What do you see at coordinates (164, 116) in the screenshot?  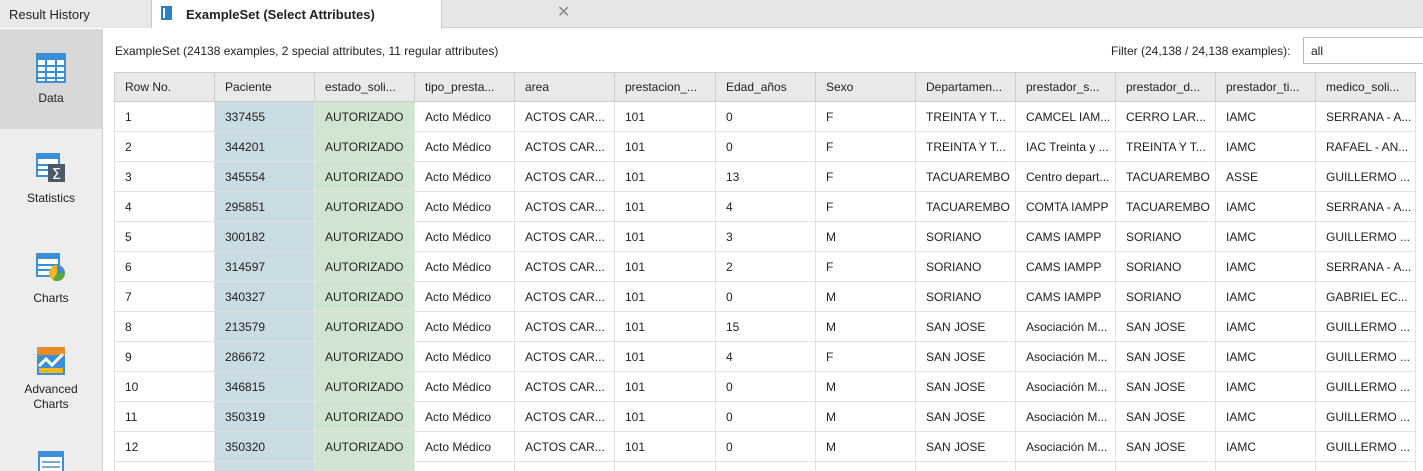 I see `table-cell: 1` at bounding box center [164, 116].